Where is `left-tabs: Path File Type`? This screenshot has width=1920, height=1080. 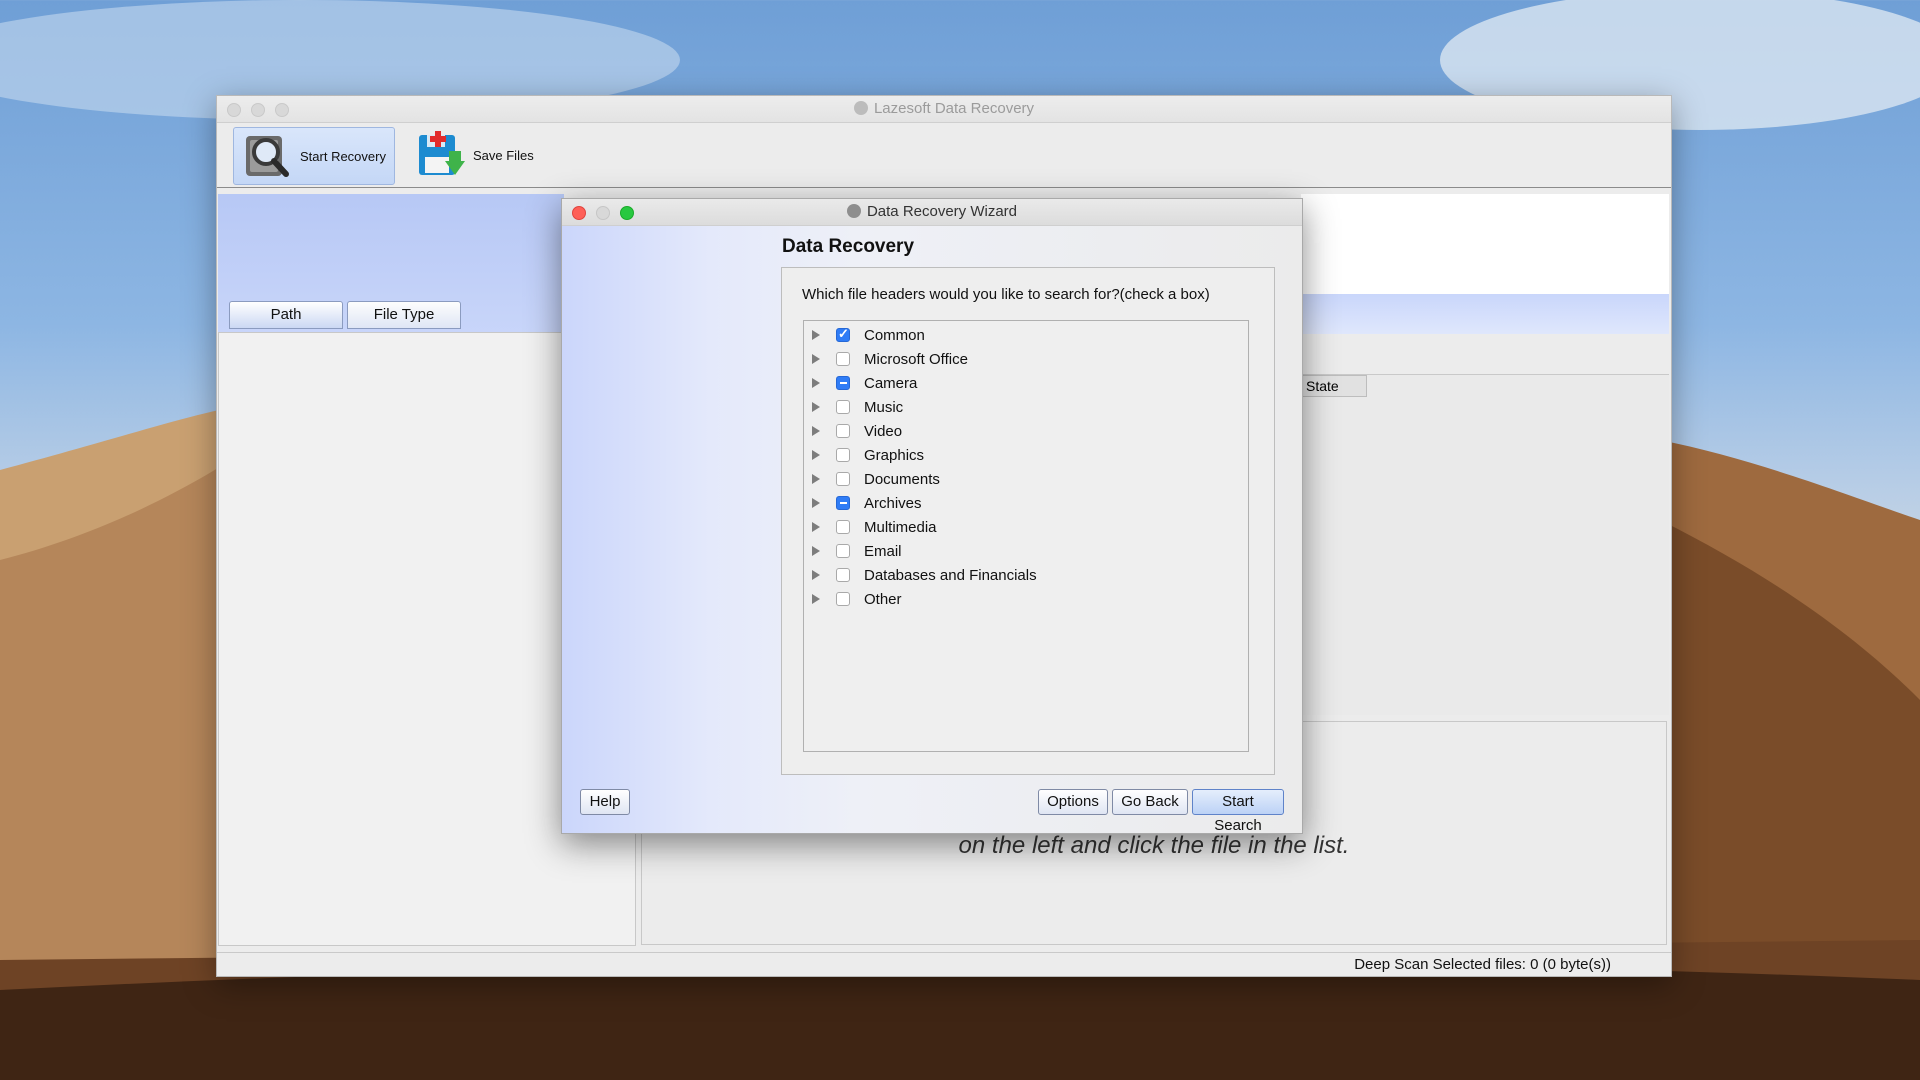 left-tabs: Path File Type is located at coordinates (345, 315).